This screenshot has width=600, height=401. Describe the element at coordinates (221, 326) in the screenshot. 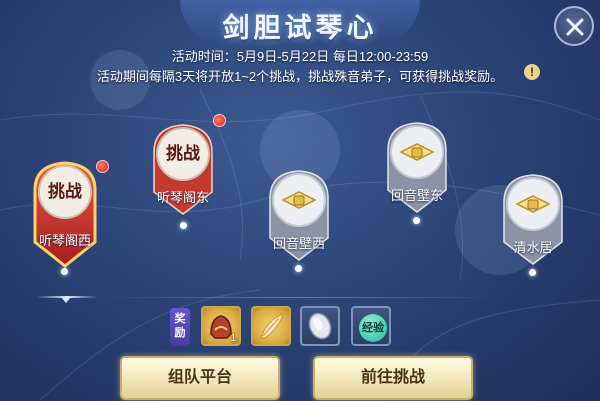

I see `reward-helmet: 1` at that location.